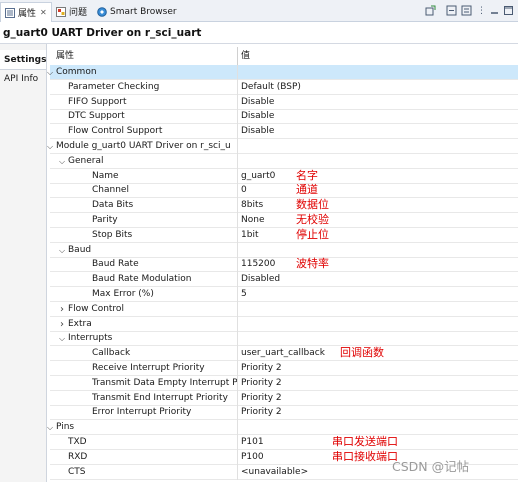 The height and width of the screenshot is (482, 518). Describe the element at coordinates (284, 132) in the screenshot. I see `property-row: Flow Control Support Disable` at that location.